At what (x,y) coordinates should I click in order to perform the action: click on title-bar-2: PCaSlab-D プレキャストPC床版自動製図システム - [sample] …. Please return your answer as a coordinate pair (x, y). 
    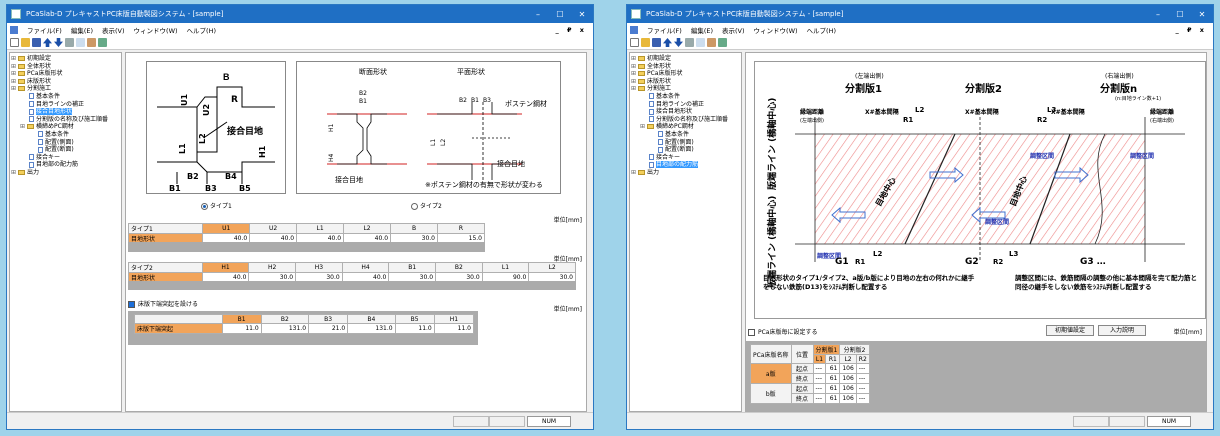
    Looking at the image, I should click on (920, 14).